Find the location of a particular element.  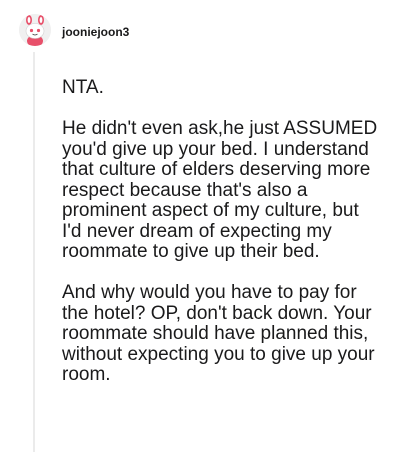

user-avatar is located at coordinates (35, 30).